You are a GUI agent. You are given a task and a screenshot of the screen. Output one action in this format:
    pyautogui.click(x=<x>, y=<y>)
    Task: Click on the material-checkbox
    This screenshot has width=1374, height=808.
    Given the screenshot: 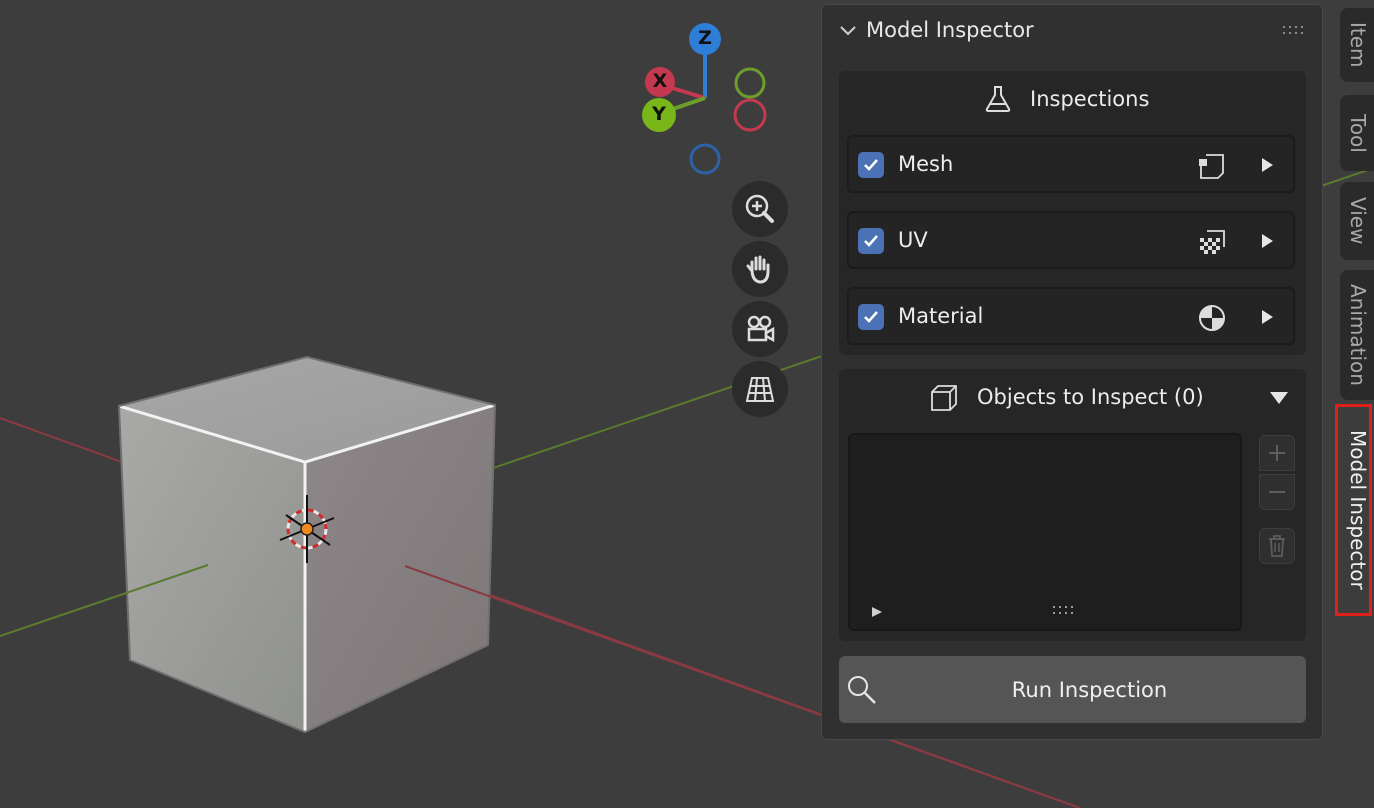 What is the action you would take?
    pyautogui.click(x=871, y=317)
    